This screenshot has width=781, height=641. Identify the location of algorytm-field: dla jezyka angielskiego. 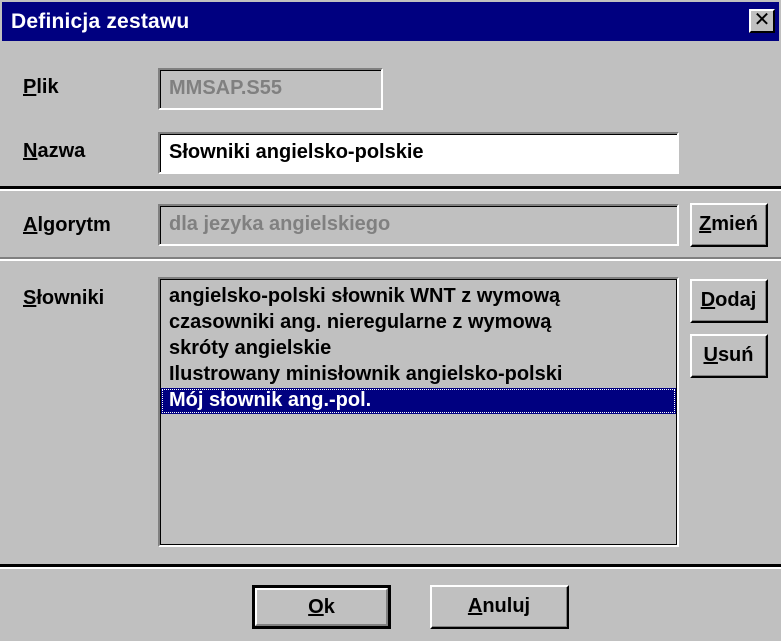
(418, 225).